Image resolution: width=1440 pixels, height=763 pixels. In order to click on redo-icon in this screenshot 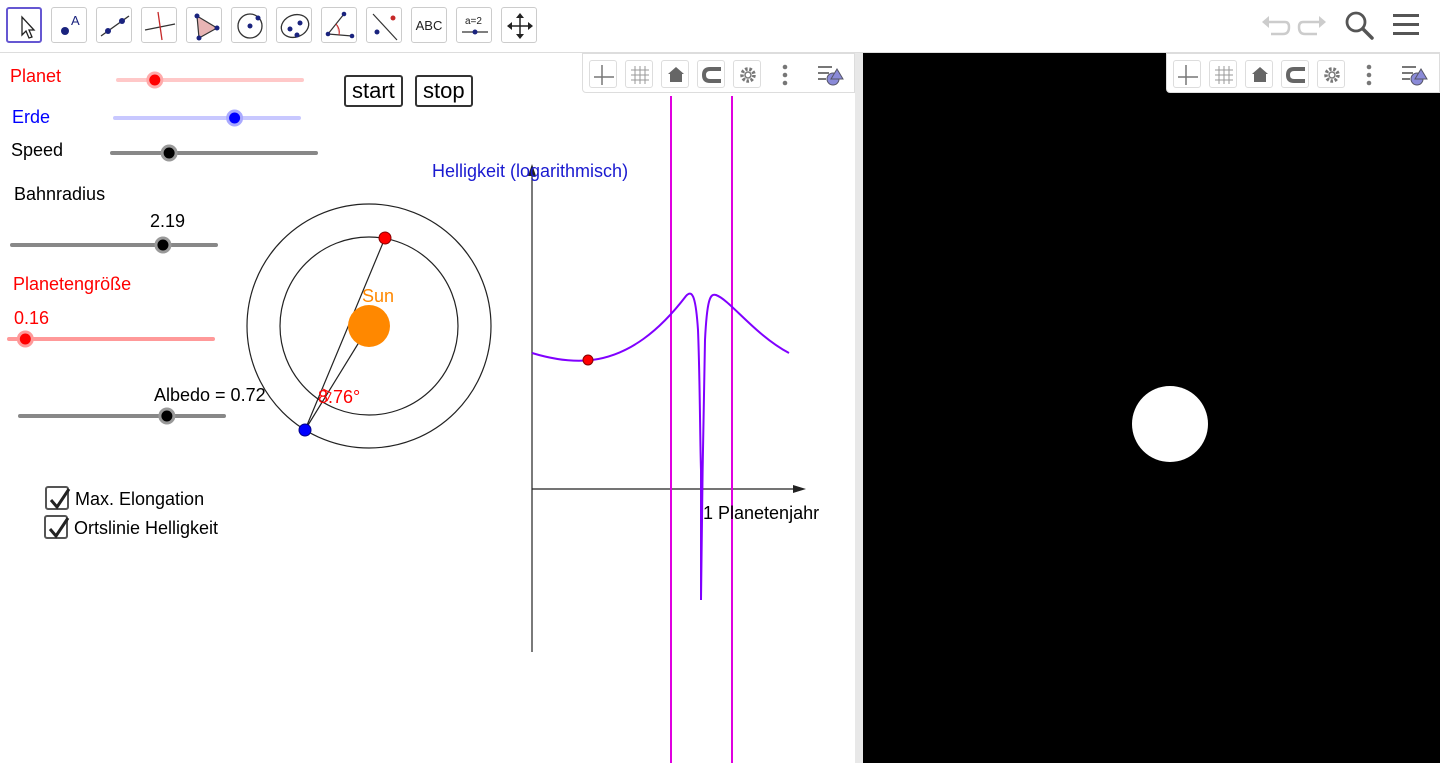, I will do `click(1313, 25)`.